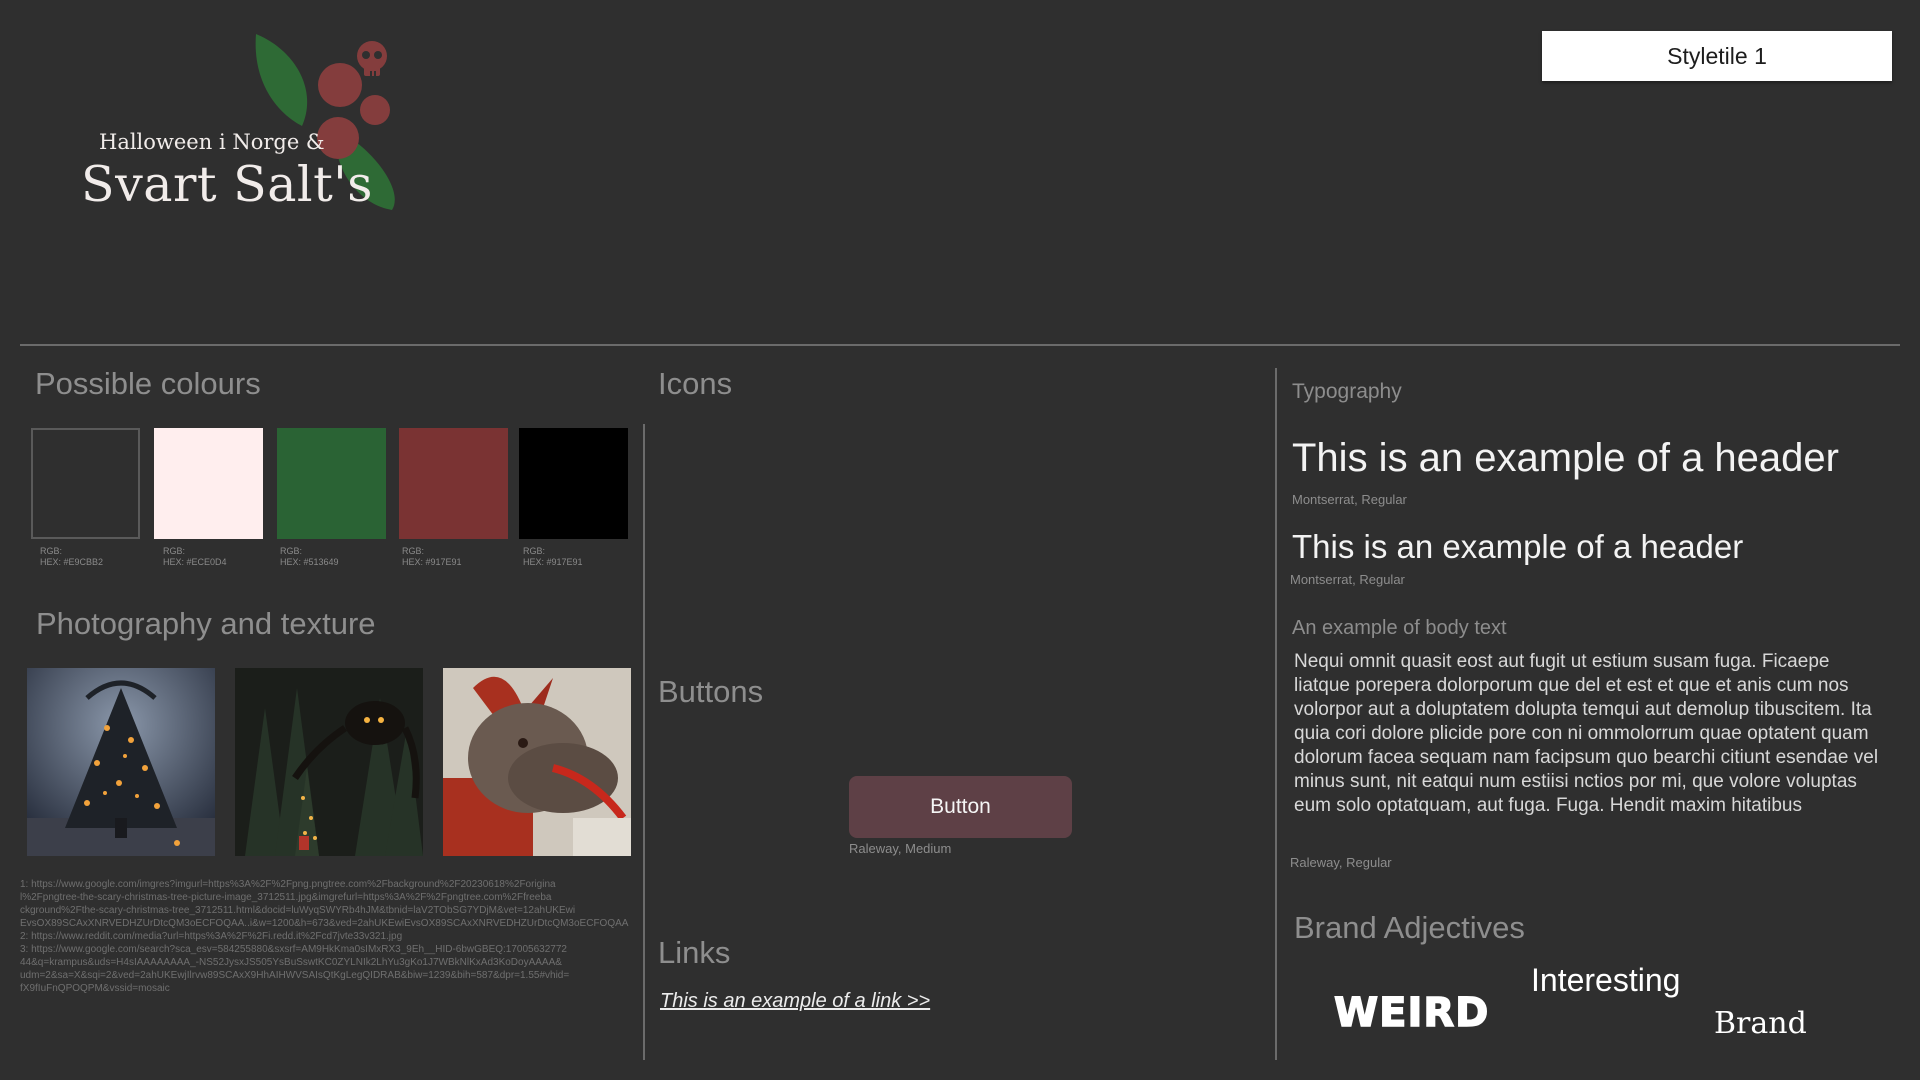 The image size is (1920, 1080). Describe the element at coordinates (227, 184) in the screenshot. I see `logo-wordmark: Svart Salt's` at that location.